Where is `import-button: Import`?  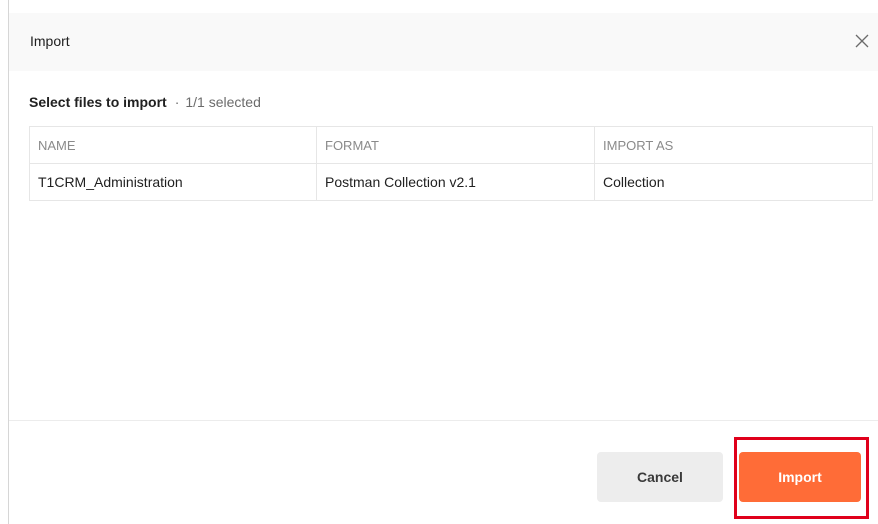
import-button: Import is located at coordinates (800, 477).